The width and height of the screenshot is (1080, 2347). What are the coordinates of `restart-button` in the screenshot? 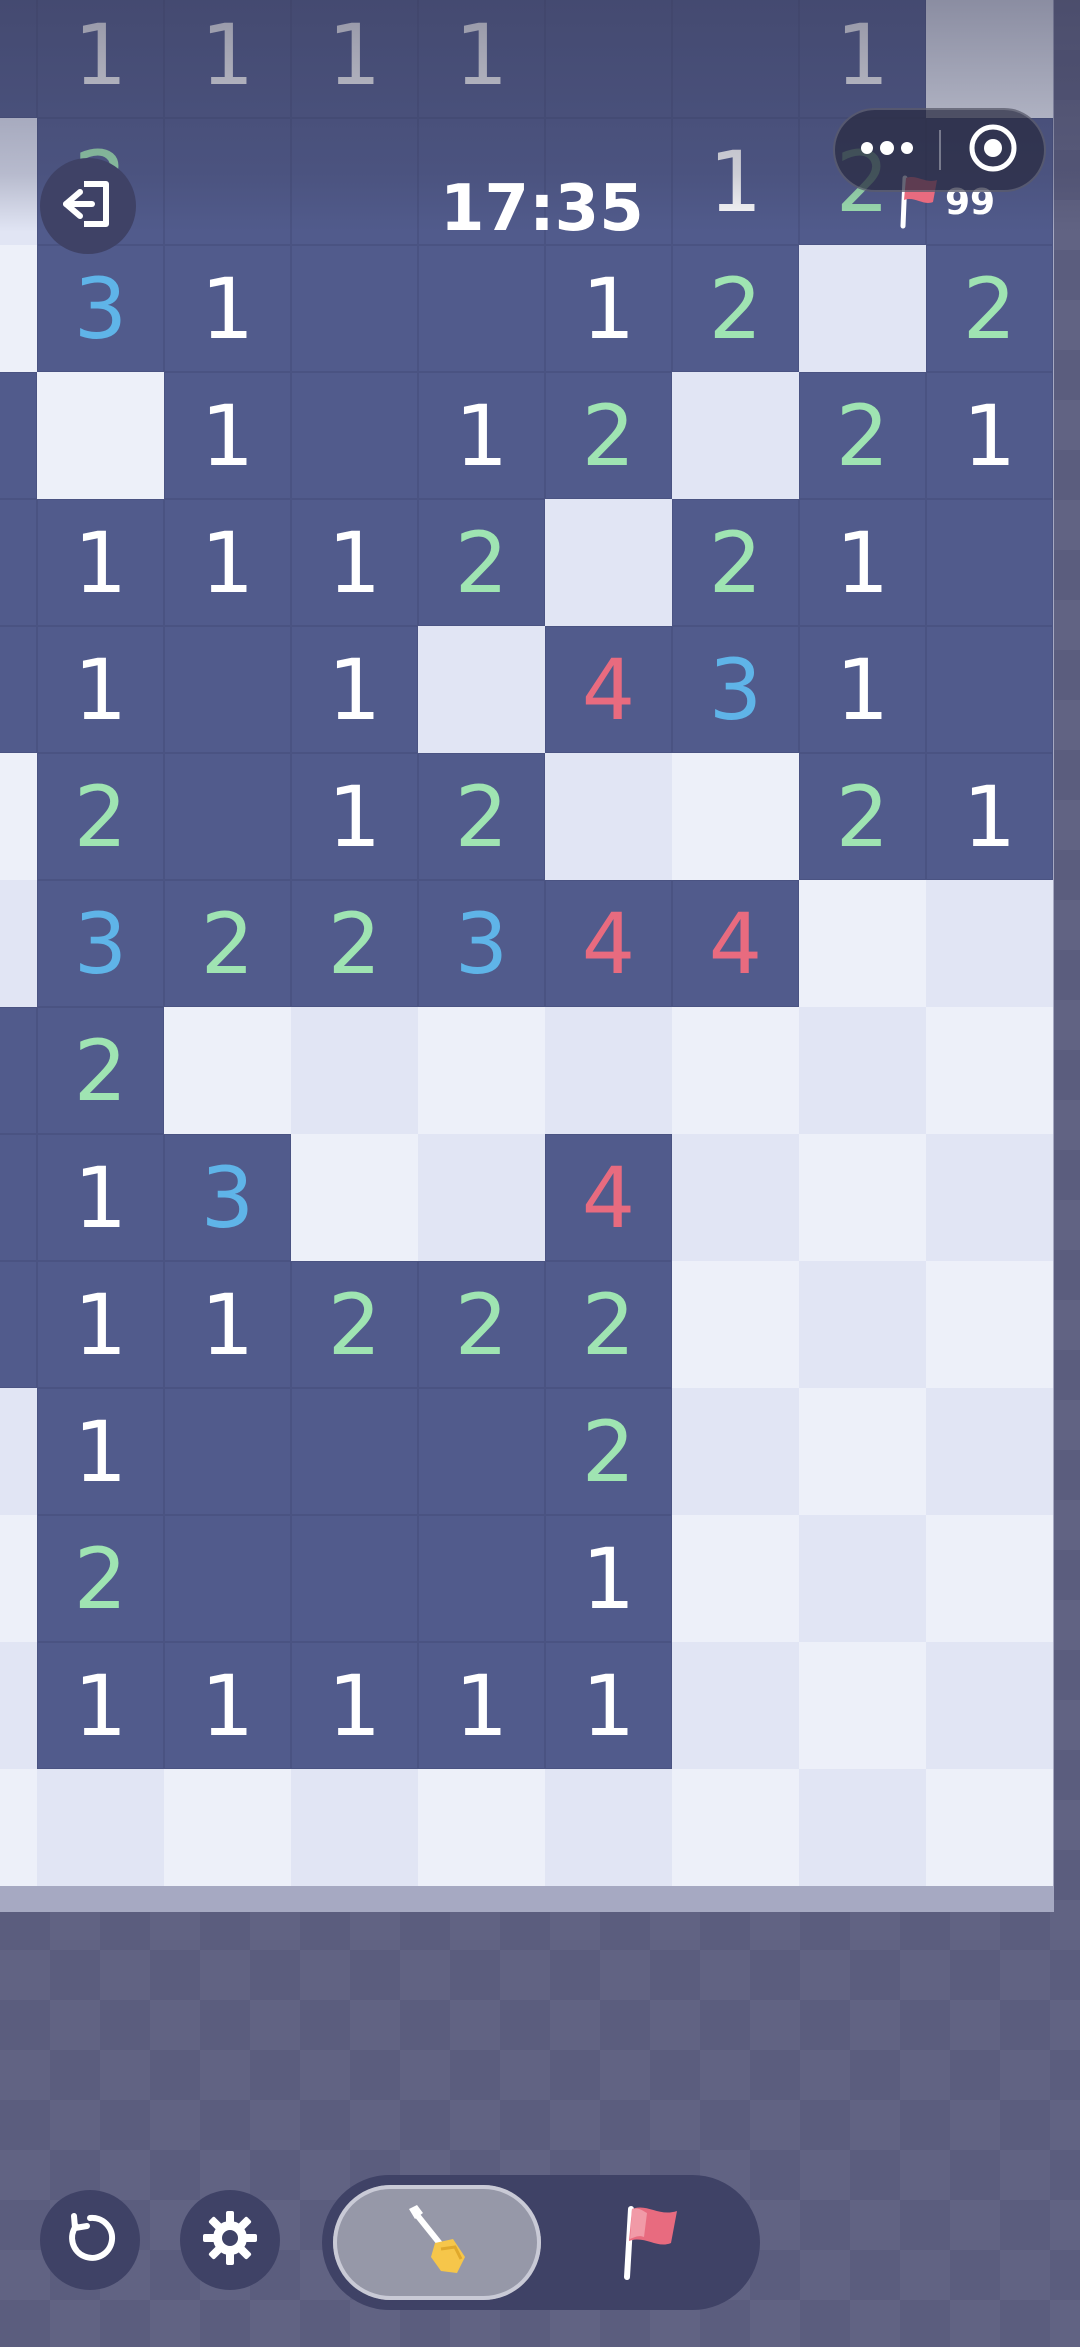 It's located at (90, 2240).